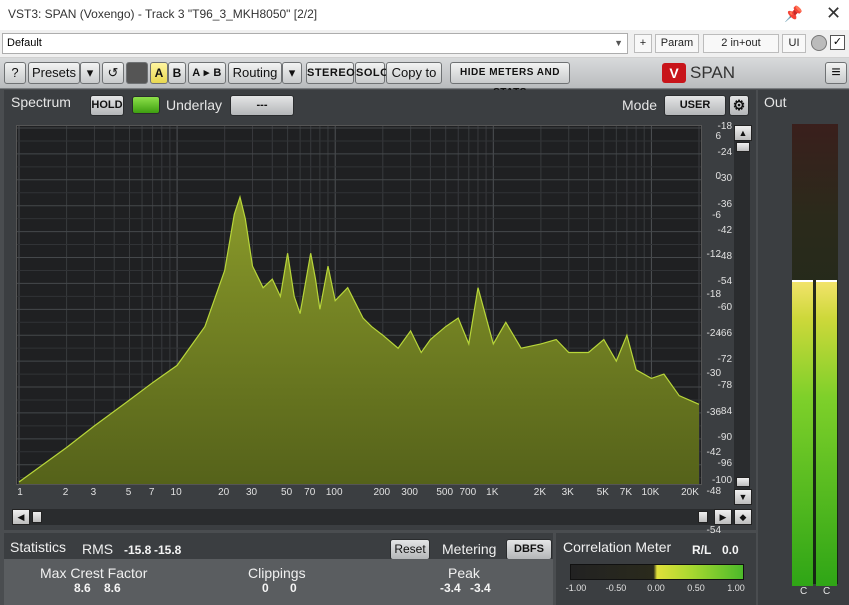 The width and height of the screenshot is (849, 605). Describe the element at coordinates (65, 492) in the screenshot. I see `frequency-tick-label: 2` at that location.